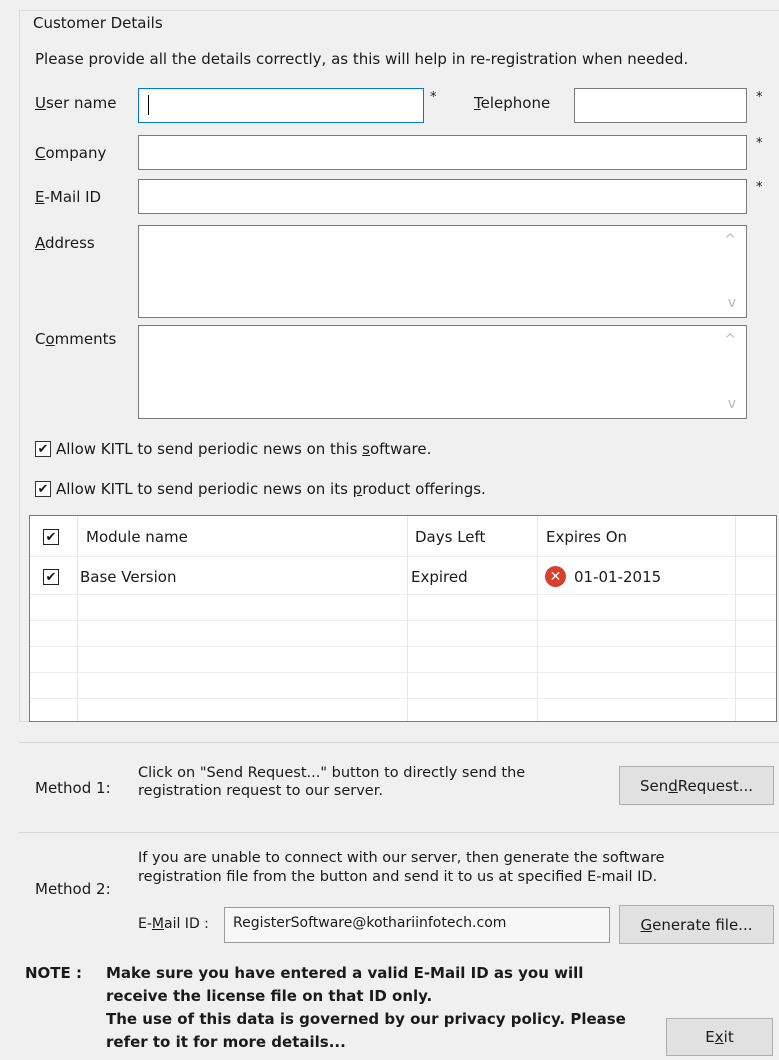 This screenshot has width=779, height=1060. What do you see at coordinates (442, 152) in the screenshot?
I see `company-input` at bounding box center [442, 152].